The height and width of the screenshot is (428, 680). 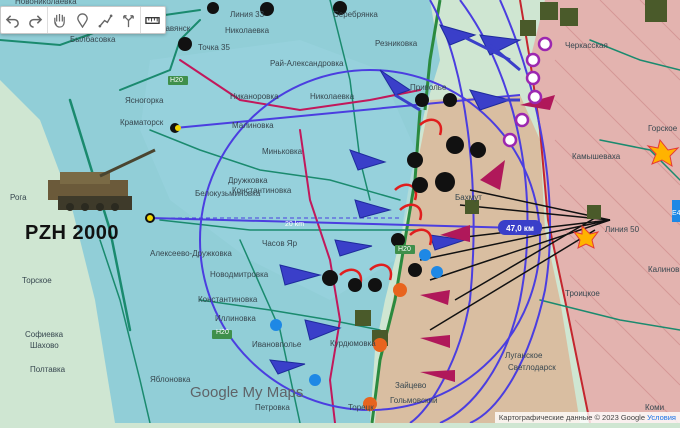 I want to click on map-place-label: Полтавка, so click(x=48, y=369).